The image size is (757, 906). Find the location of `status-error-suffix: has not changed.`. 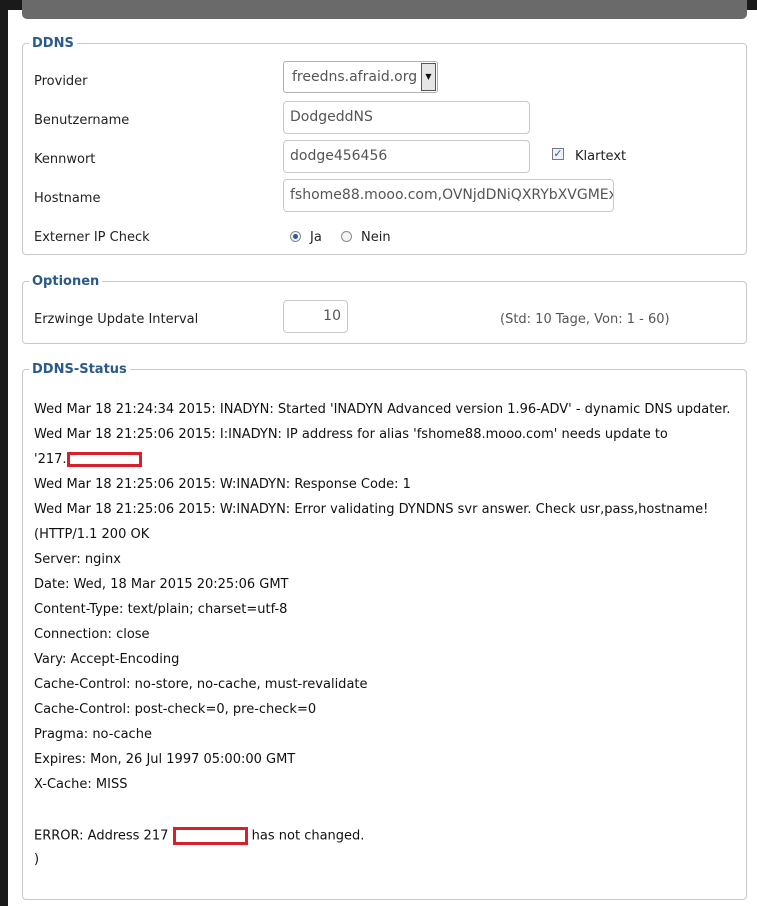

status-error-suffix: has not changed. is located at coordinates (308, 836).